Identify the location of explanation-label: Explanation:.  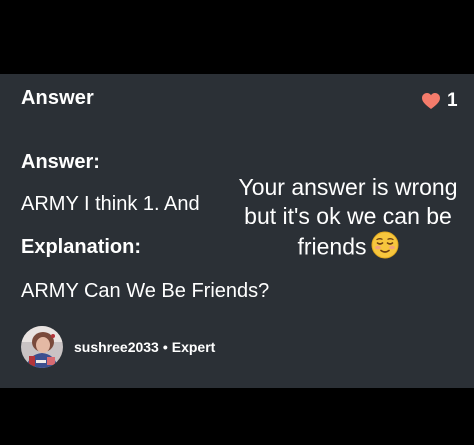
(81, 247).